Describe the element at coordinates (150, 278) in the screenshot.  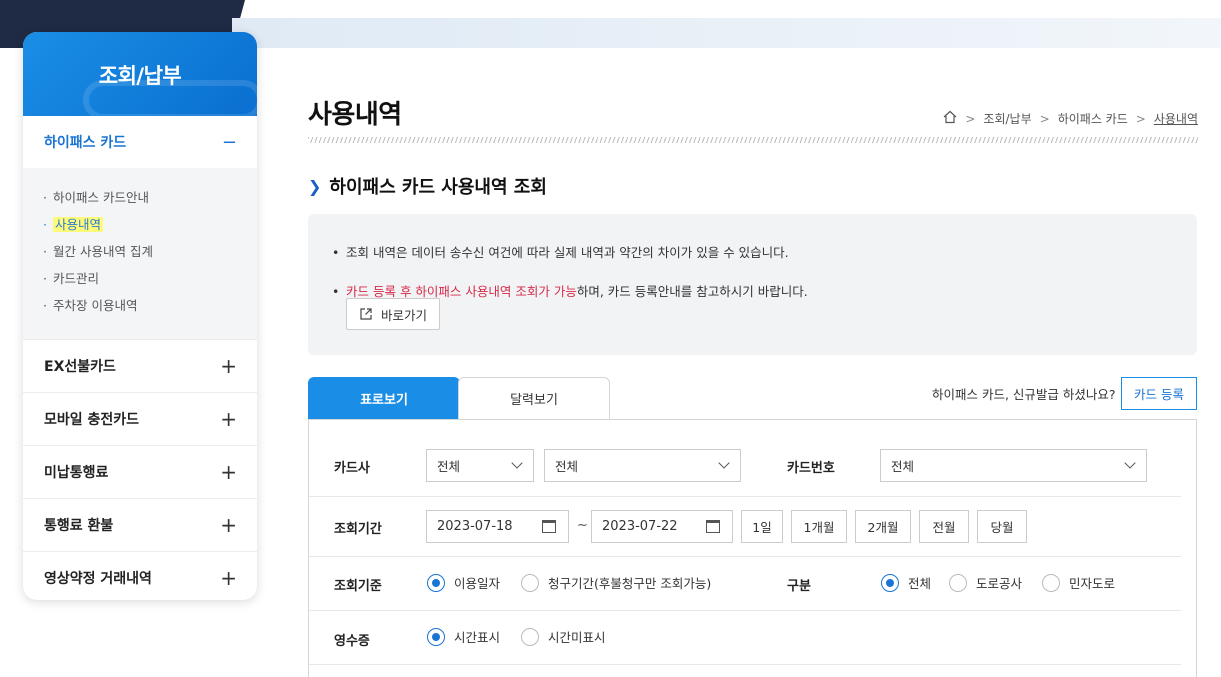
I see `submenu-item-card-management: · 카드관리` at that location.